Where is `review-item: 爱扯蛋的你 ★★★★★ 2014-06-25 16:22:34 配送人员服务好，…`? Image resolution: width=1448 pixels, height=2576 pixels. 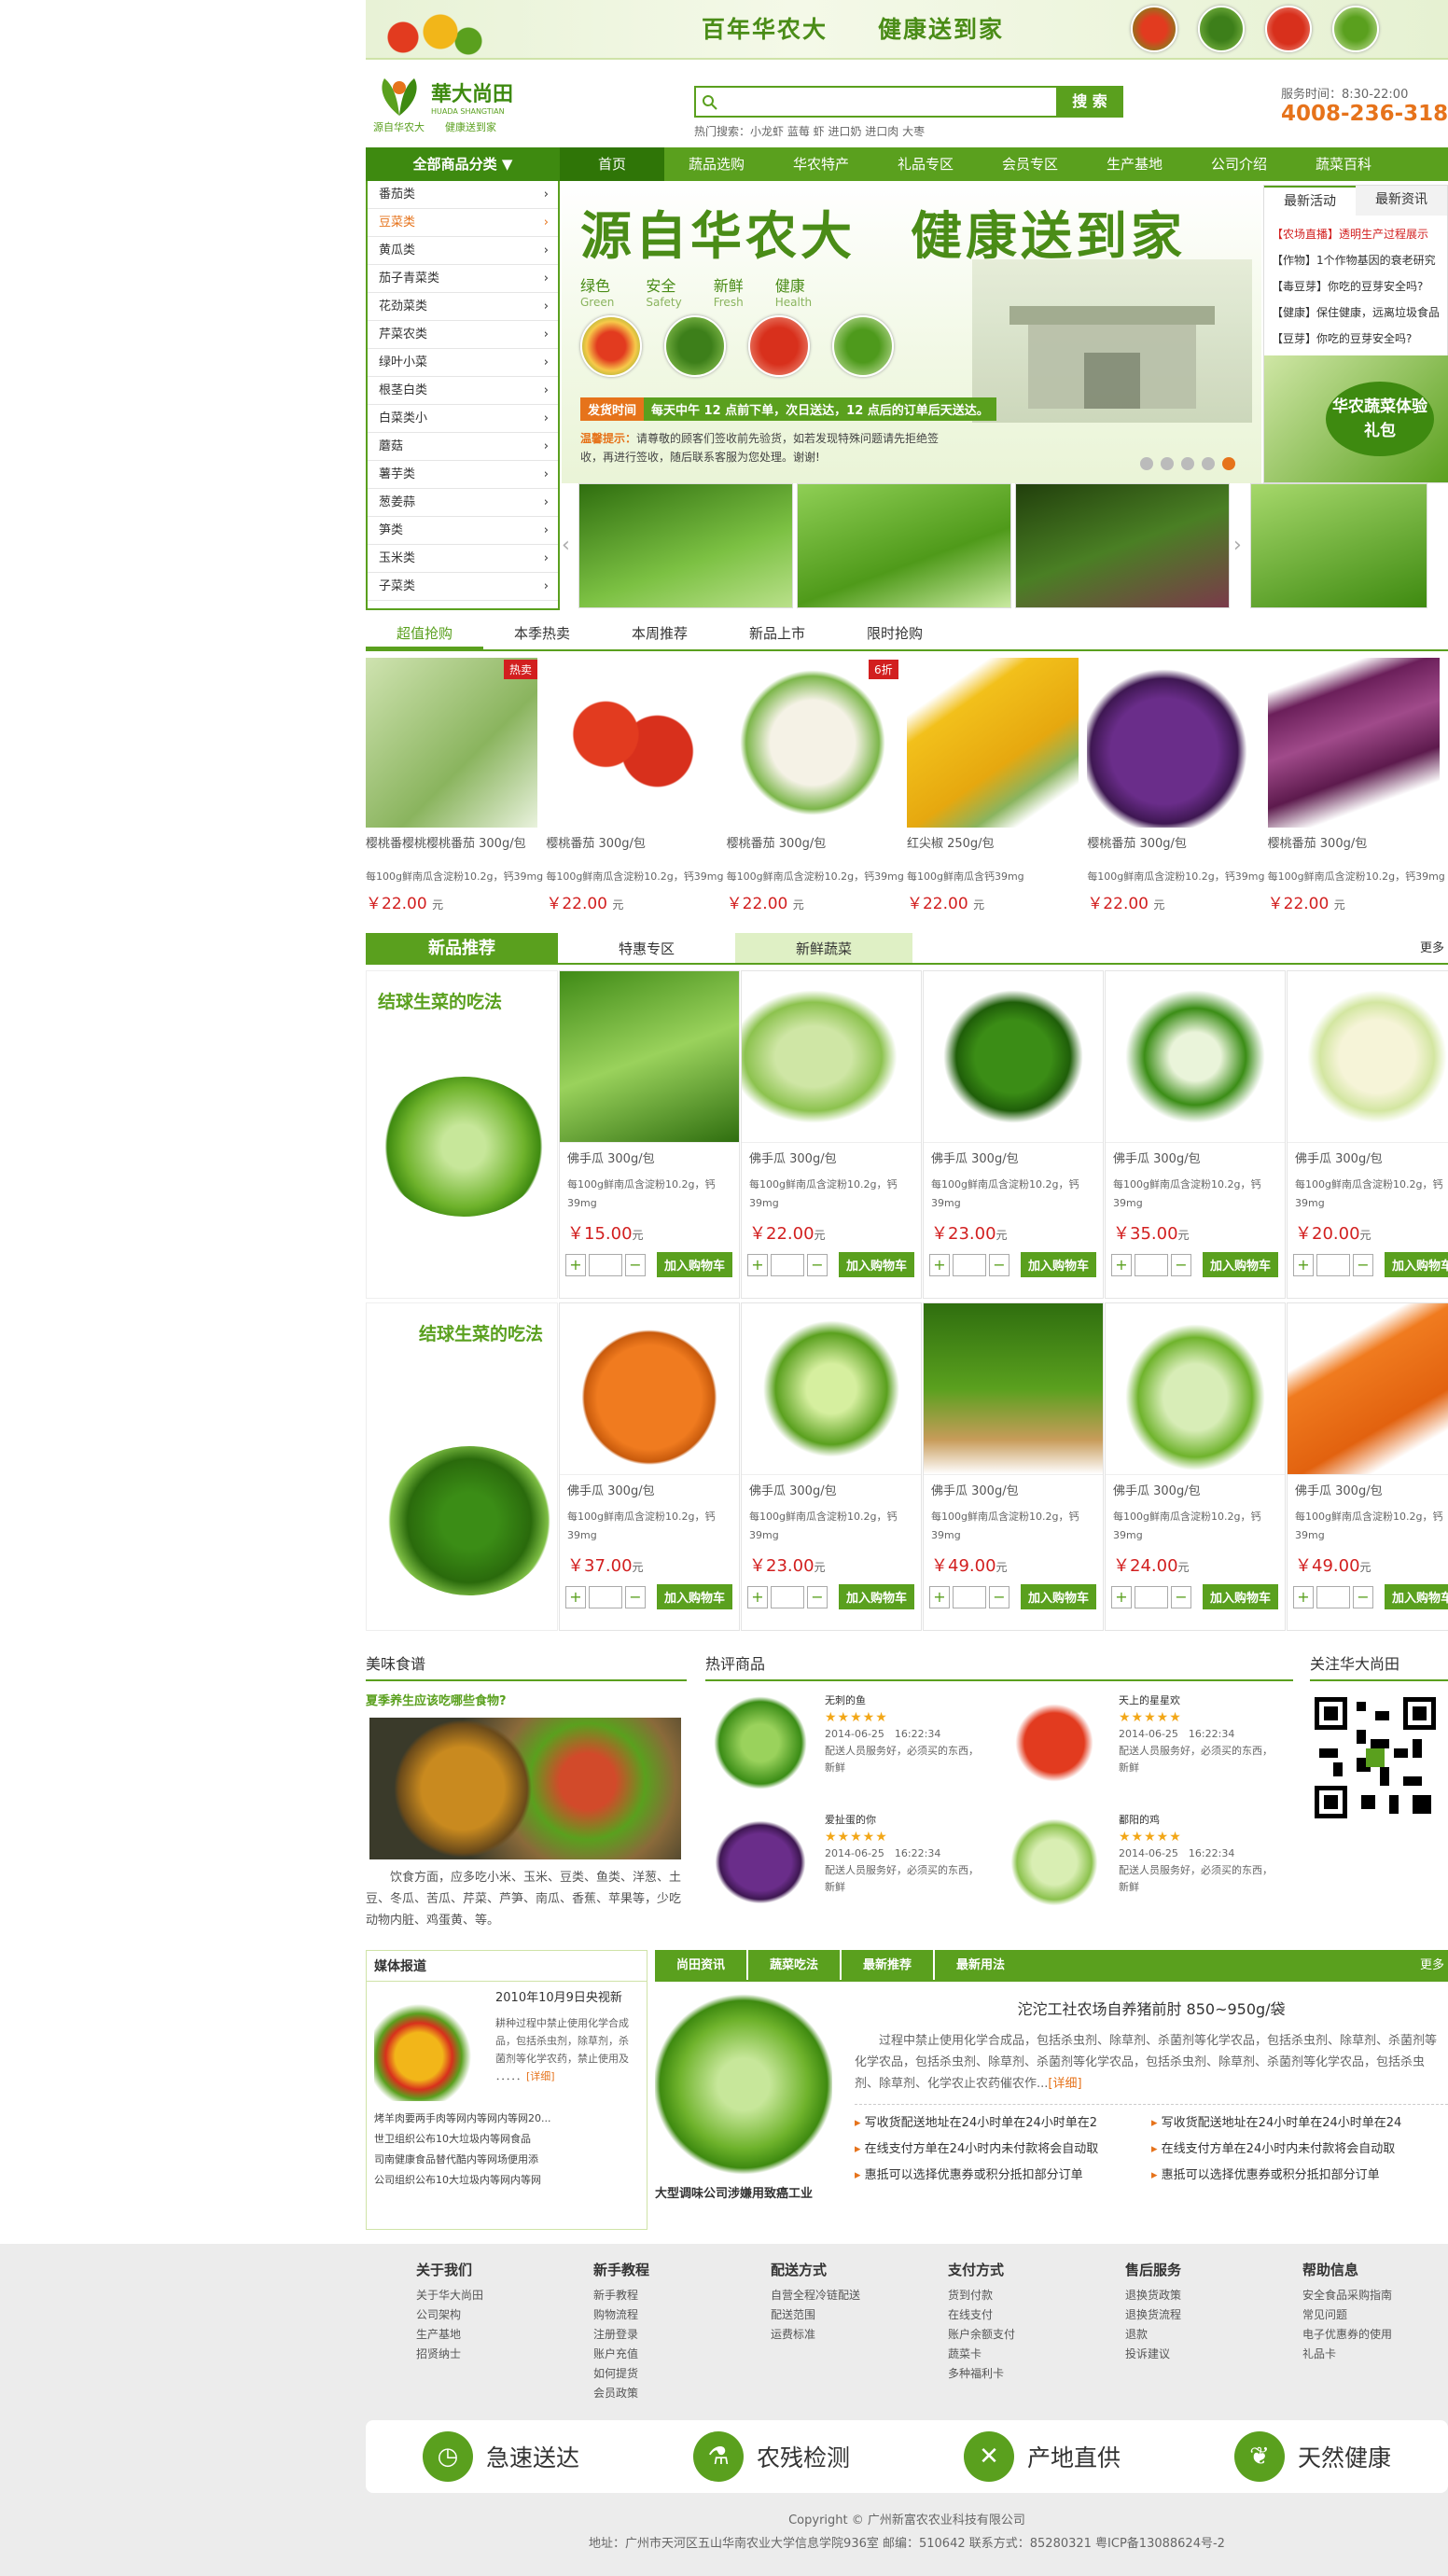 review-item: 爱扯蛋的你 ★★★★★ 2014-06-25 16:22:34 配送人员服务好，… is located at coordinates (852, 1871).